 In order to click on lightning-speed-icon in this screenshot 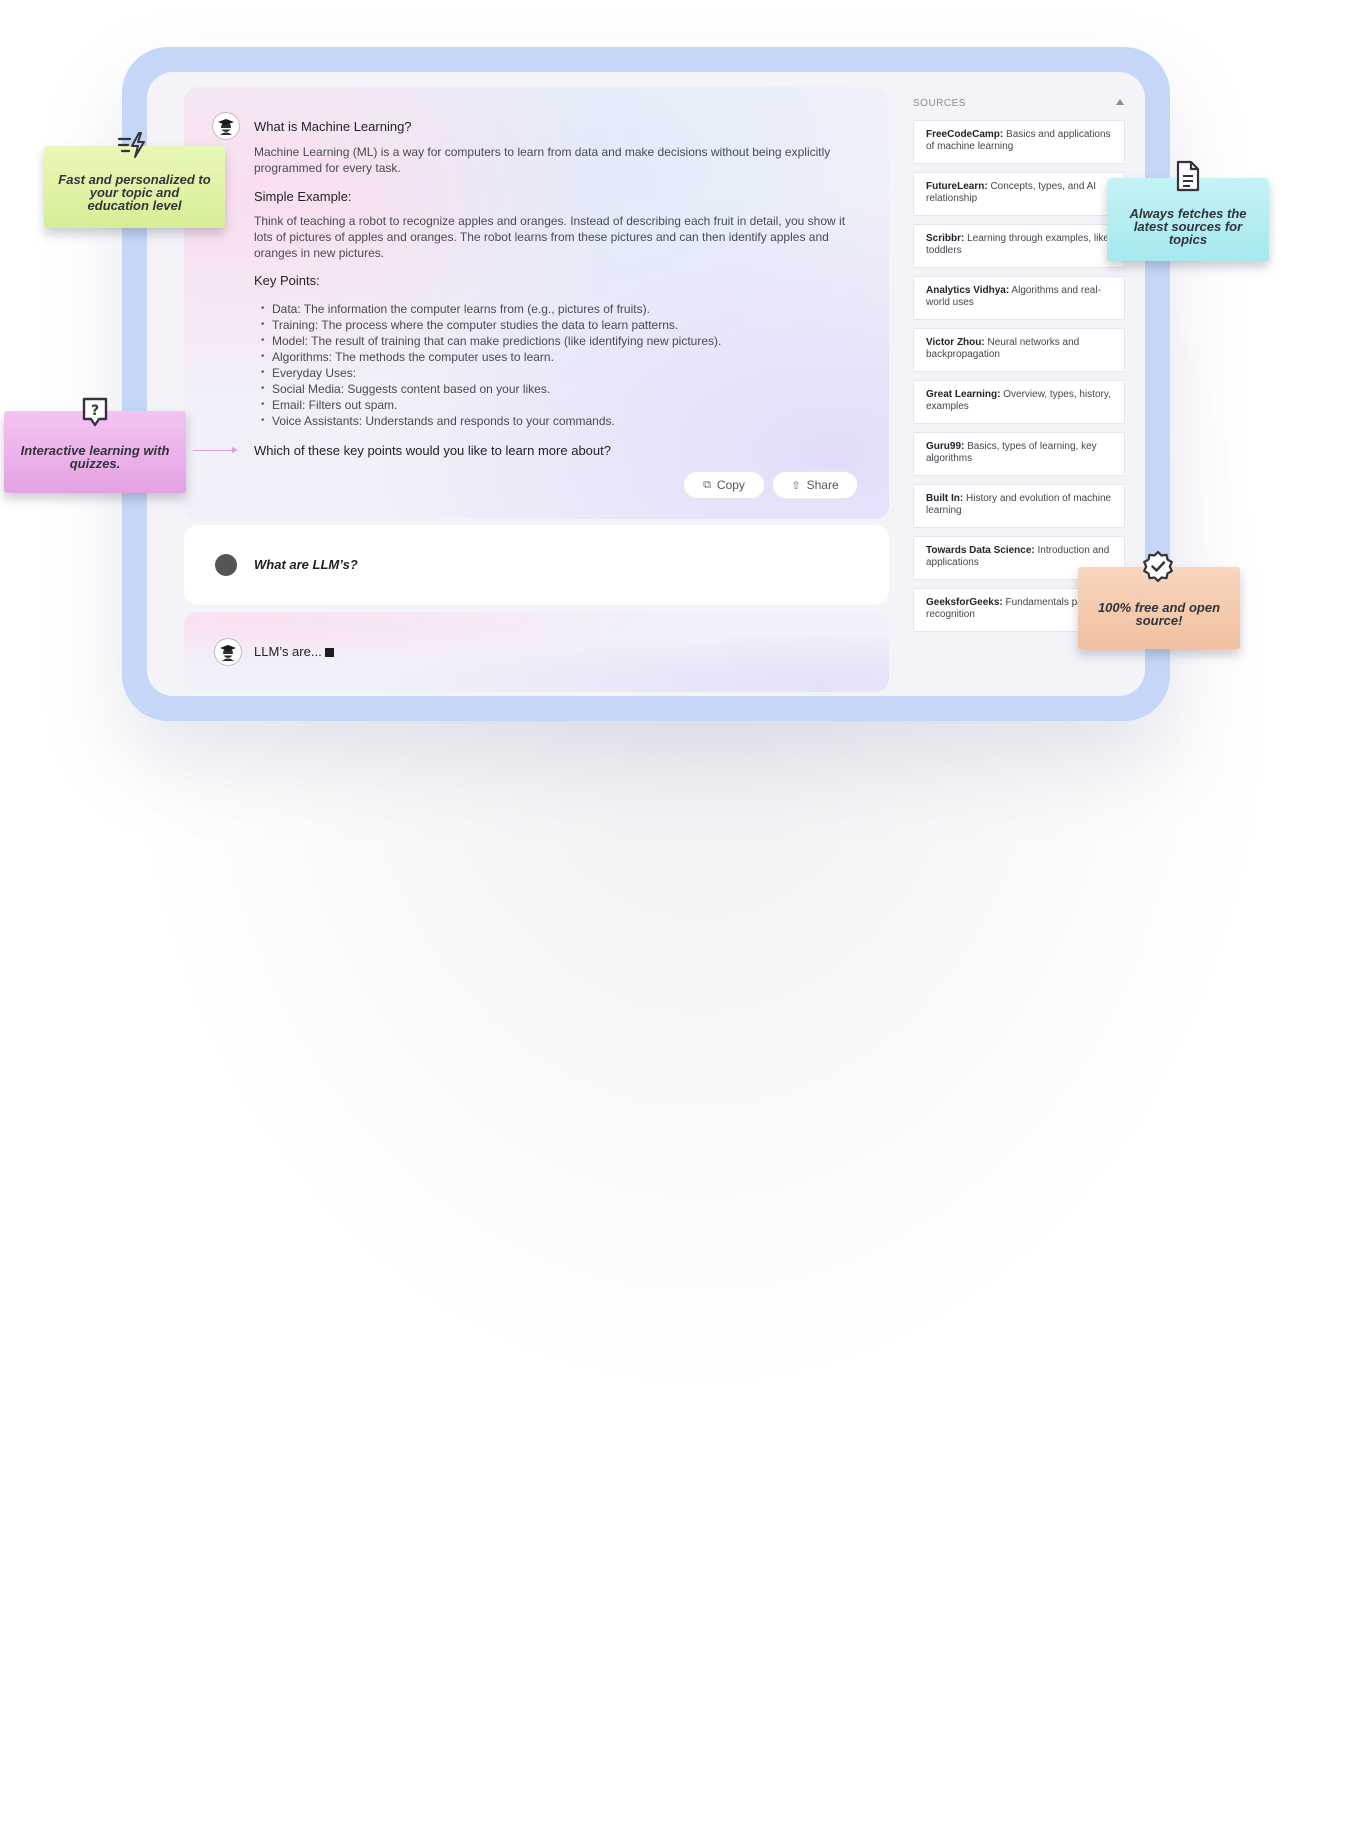, I will do `click(131, 145)`.